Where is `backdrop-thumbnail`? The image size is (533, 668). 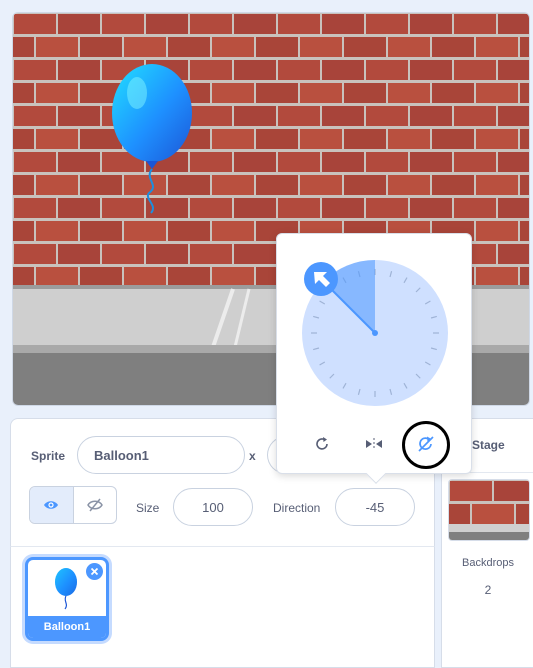
backdrop-thumbnail is located at coordinates (489, 510).